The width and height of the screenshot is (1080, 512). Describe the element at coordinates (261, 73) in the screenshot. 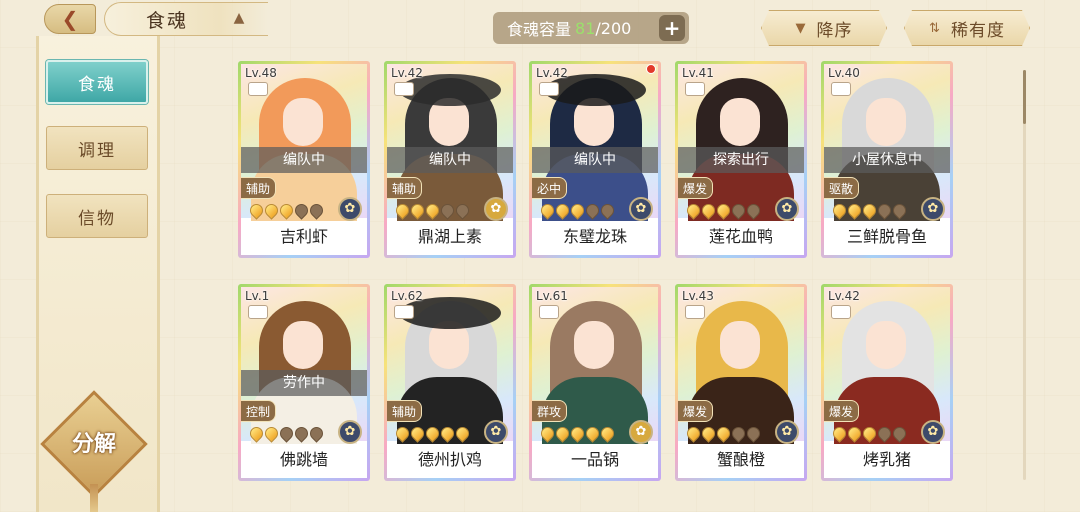

I see `level-label: Lv.48` at that location.